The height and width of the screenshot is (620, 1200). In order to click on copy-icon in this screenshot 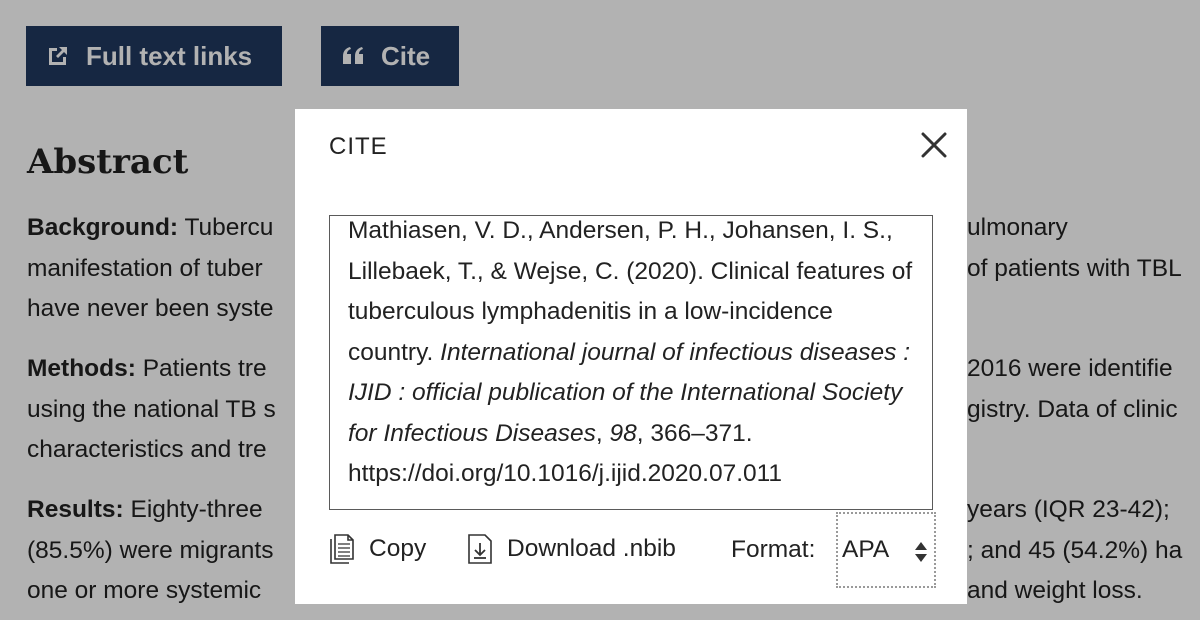, I will do `click(342, 549)`.